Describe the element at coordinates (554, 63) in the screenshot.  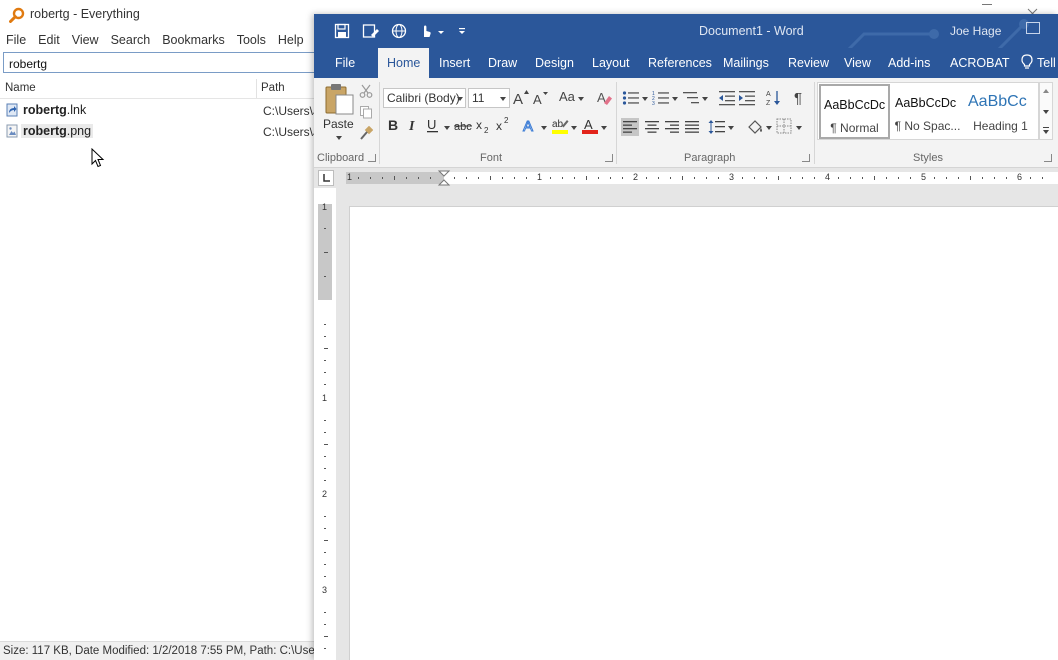
I see `tab-design: Design` at that location.